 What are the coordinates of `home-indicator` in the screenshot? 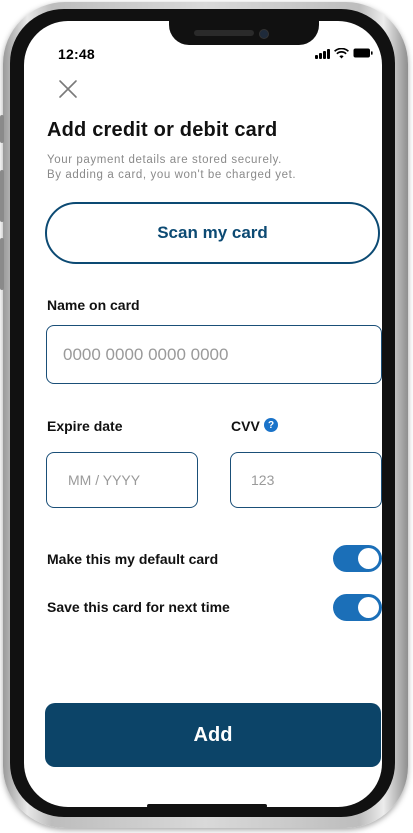 It's located at (207, 806).